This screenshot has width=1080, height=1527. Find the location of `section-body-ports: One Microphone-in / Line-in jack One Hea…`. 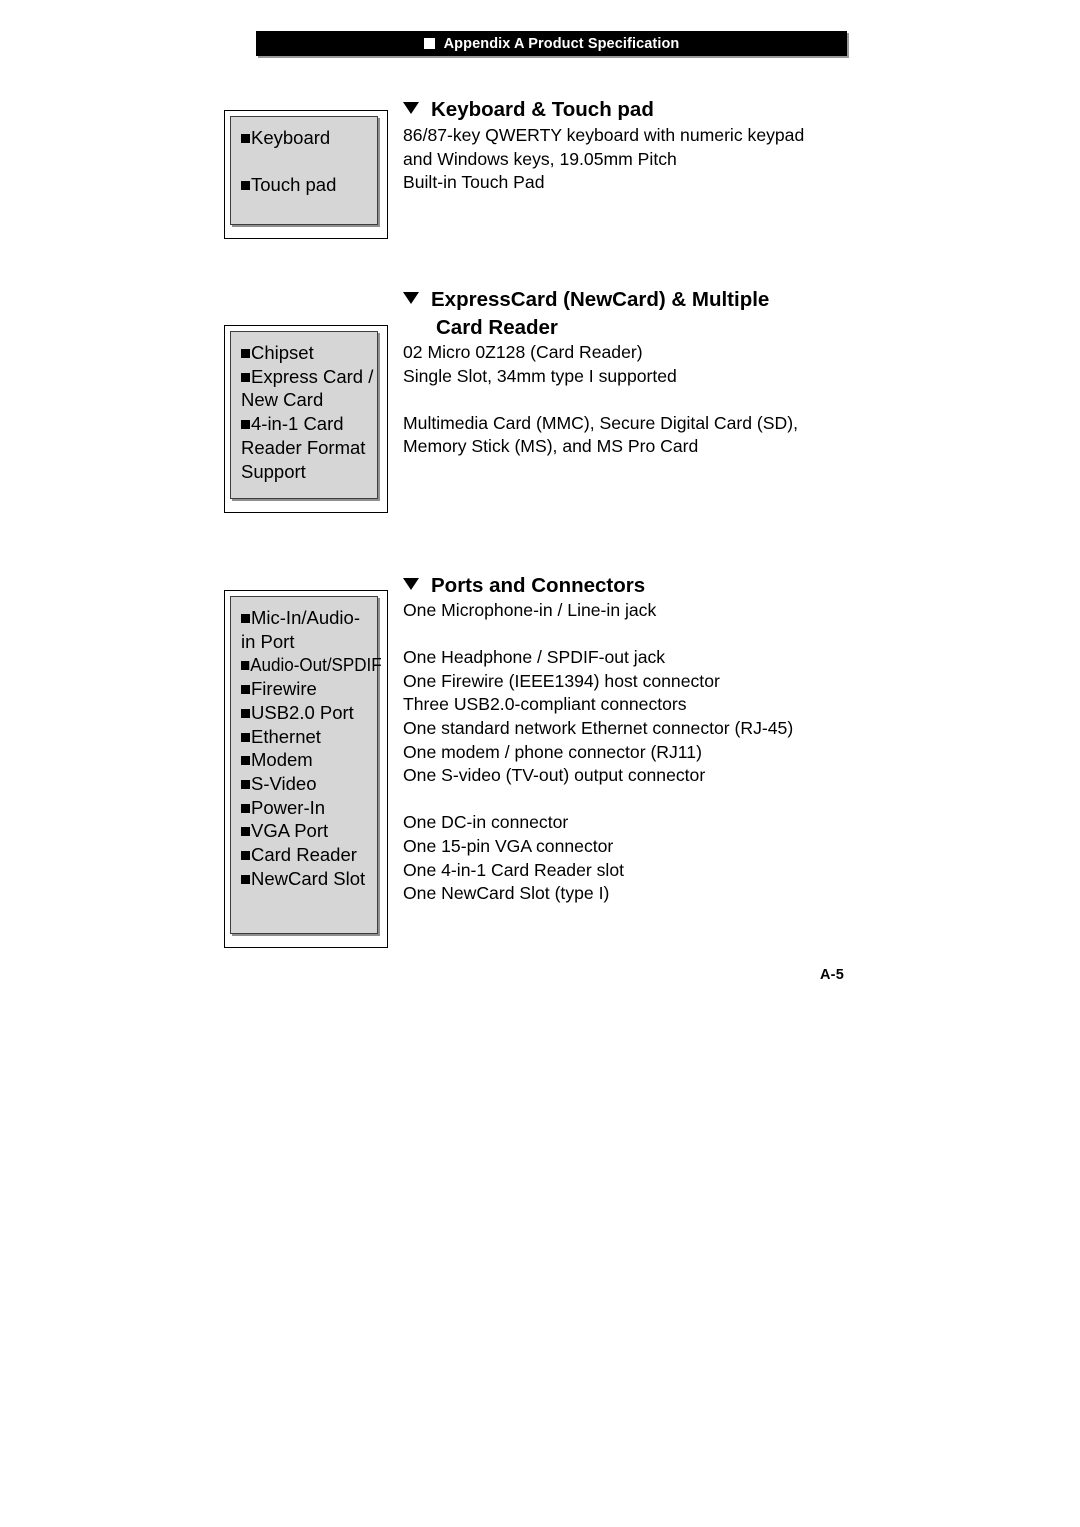

section-body-ports: One Microphone-in / Line-in jack One Hea… is located at coordinates (598, 752).